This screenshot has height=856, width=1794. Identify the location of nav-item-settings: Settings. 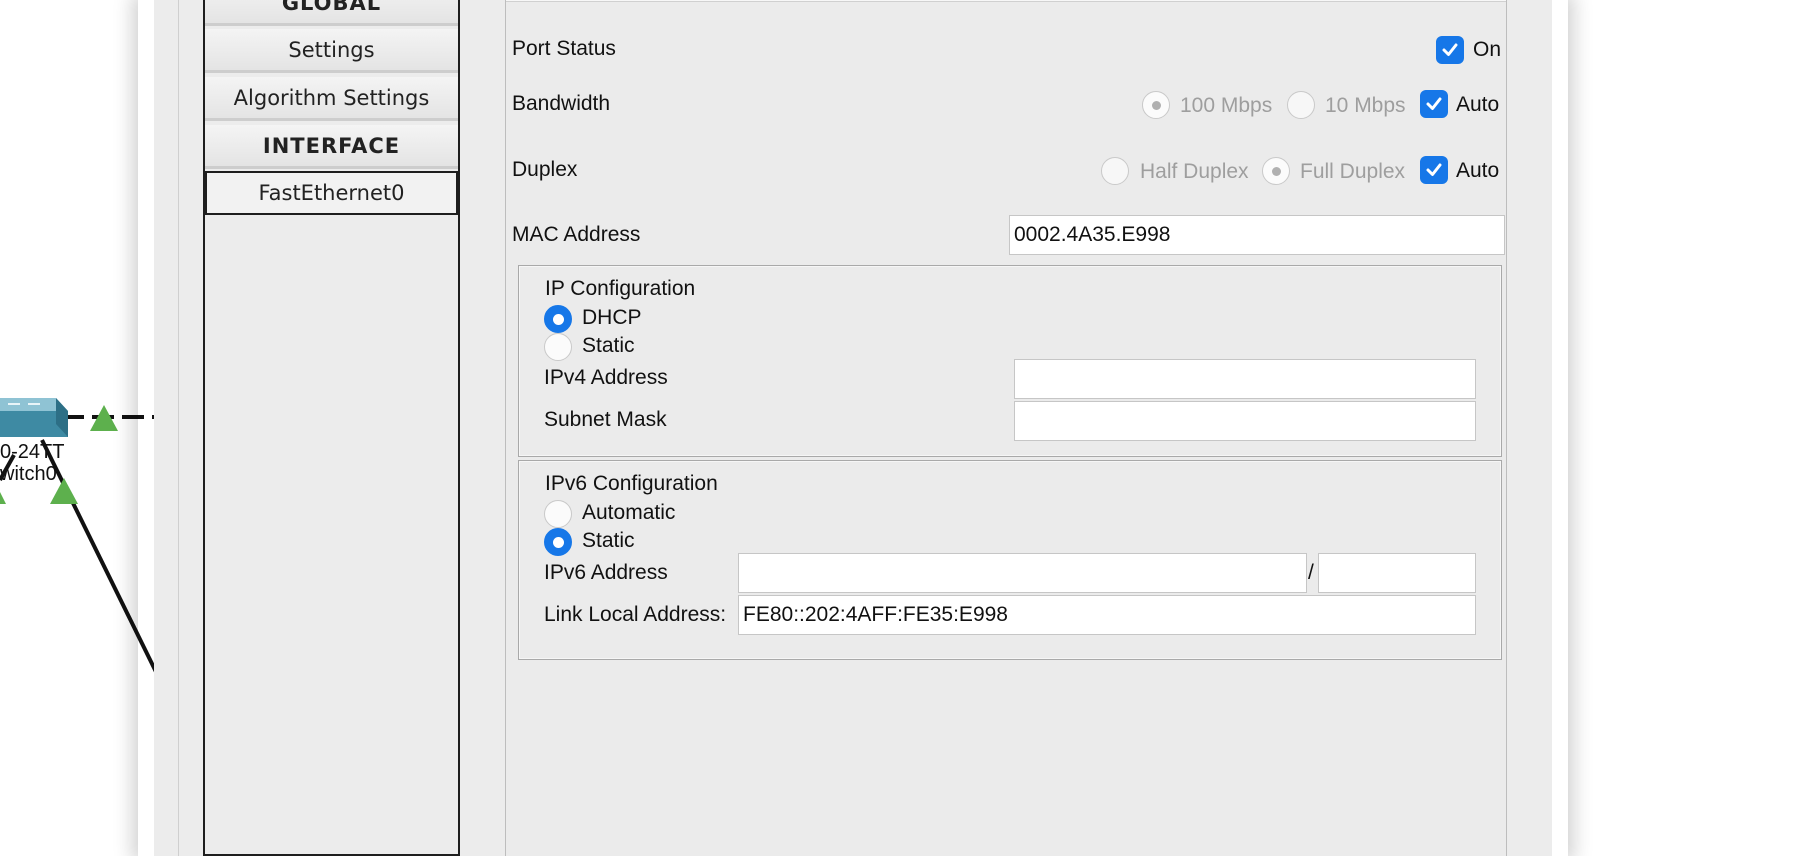
(331, 51).